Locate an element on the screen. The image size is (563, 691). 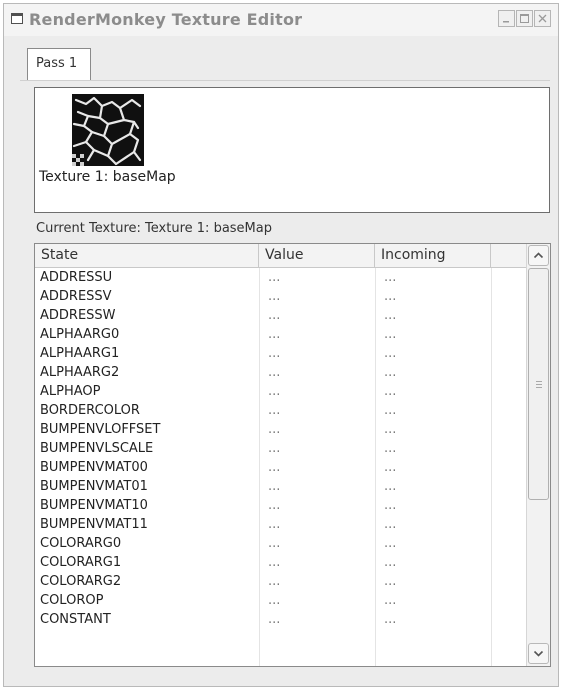
vertical-scrollbar is located at coordinates (538, 455).